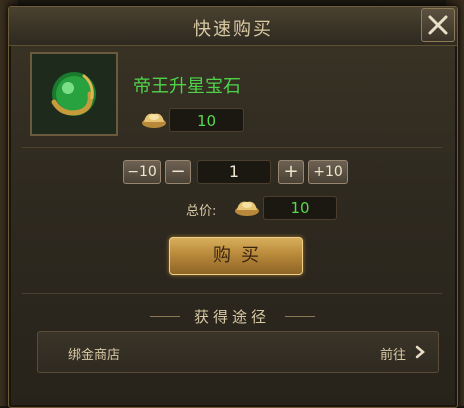 This screenshot has height=408, width=464. What do you see at coordinates (187, 86) in the screenshot?
I see `item-name: 帝王升星宝石` at bounding box center [187, 86].